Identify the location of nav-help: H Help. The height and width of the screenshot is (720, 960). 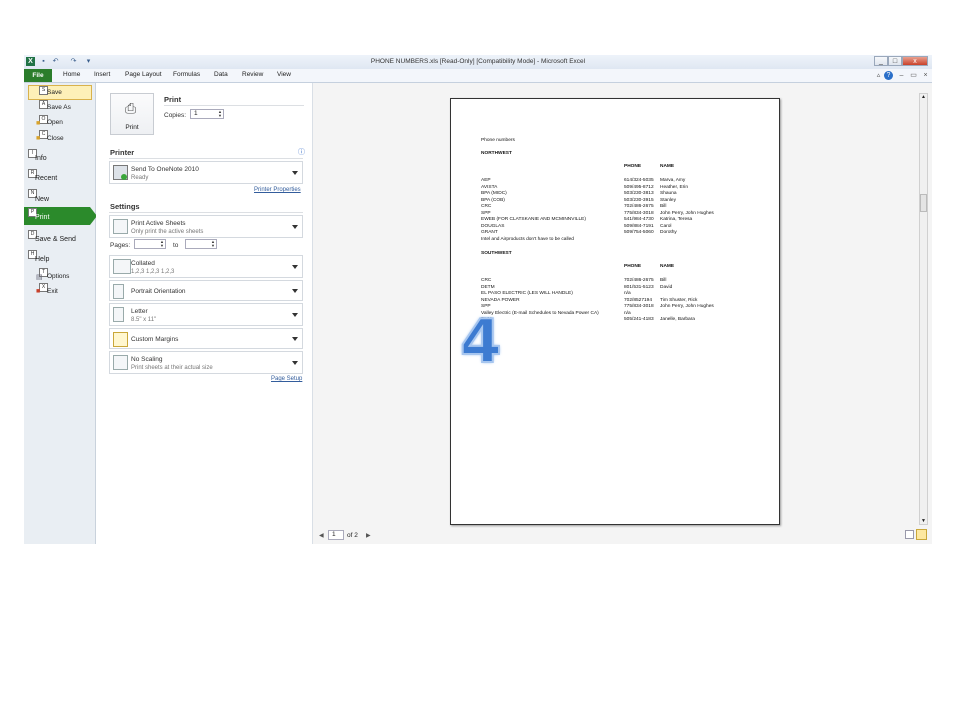
(59, 257).